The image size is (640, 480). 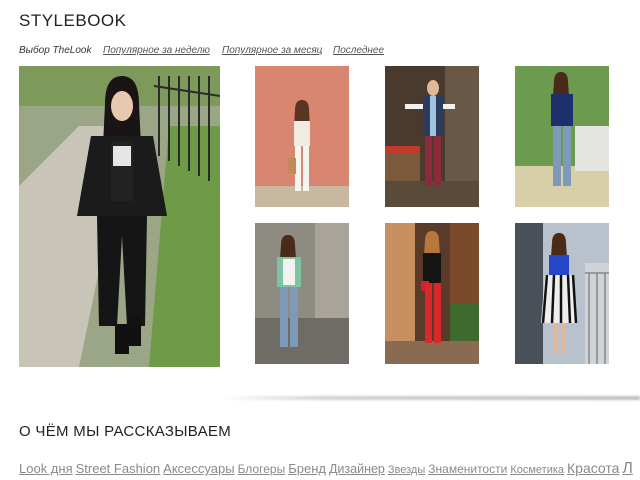 I want to click on tag-brand: Бренд, so click(x=307, y=468).